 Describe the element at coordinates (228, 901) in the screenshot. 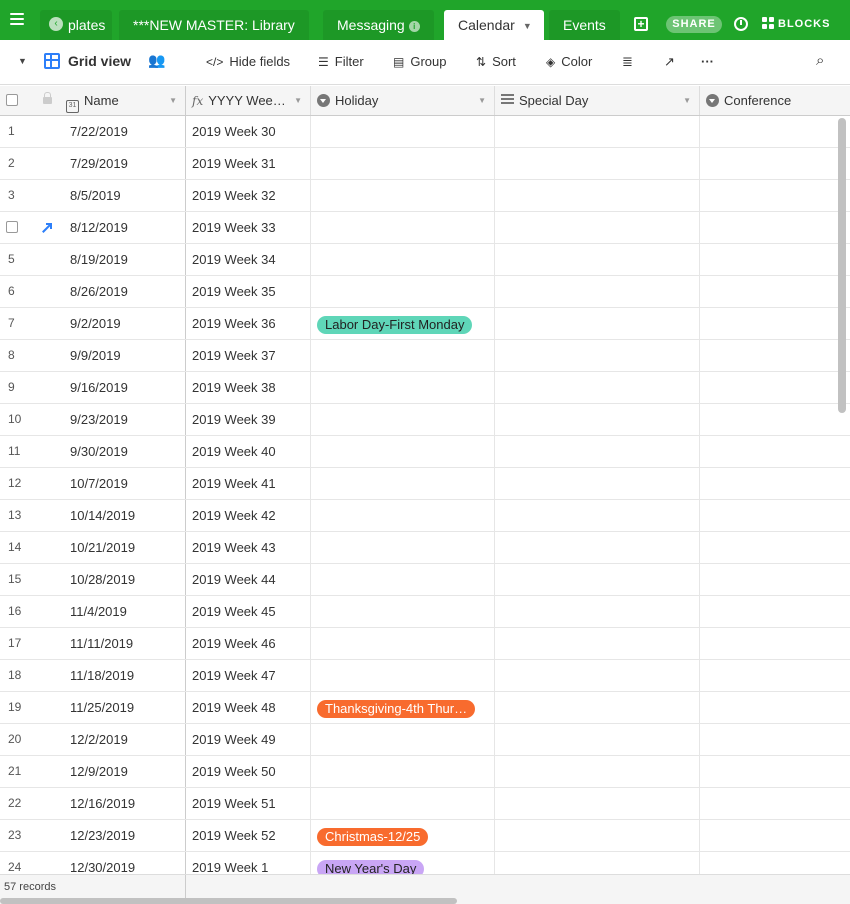

I see `horizontal-scrollbar` at that location.